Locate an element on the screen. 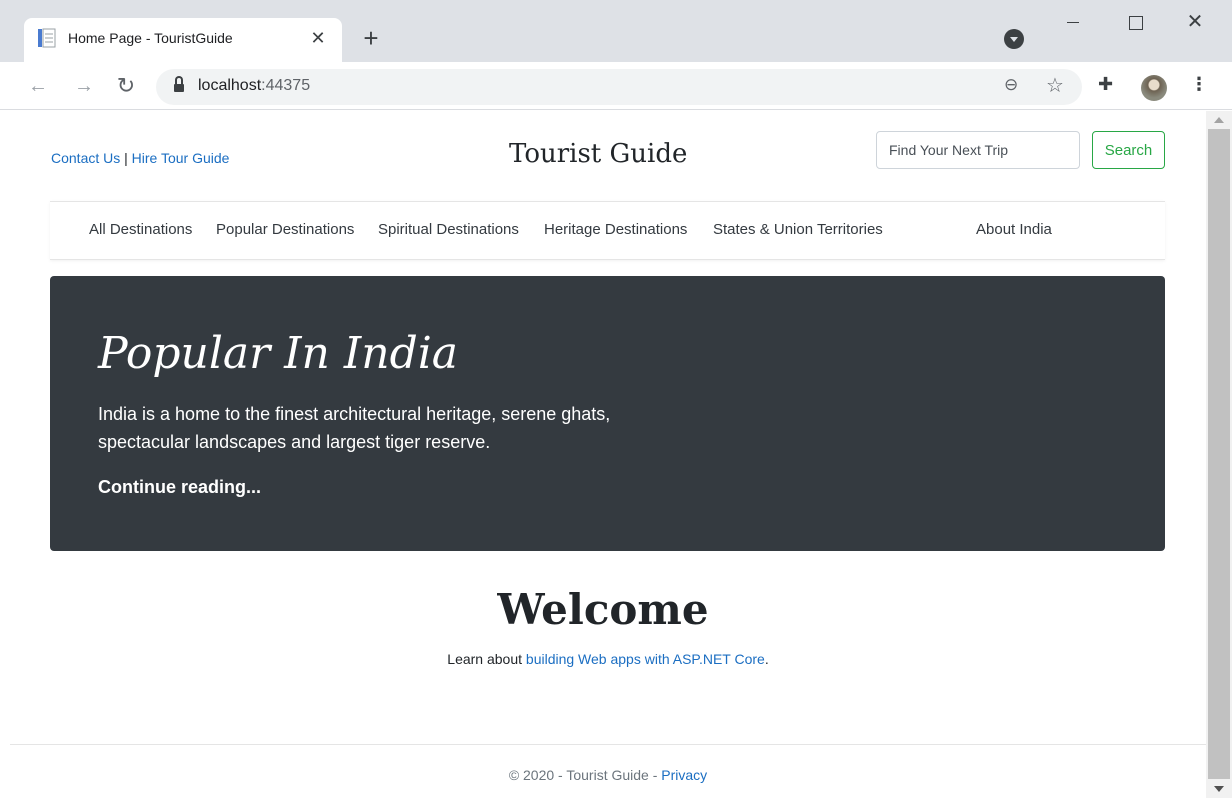 This screenshot has height=798, width=1232. browser-titlebar: Home Page - TouristGuide ✕ + ✕ is located at coordinates (616, 31).